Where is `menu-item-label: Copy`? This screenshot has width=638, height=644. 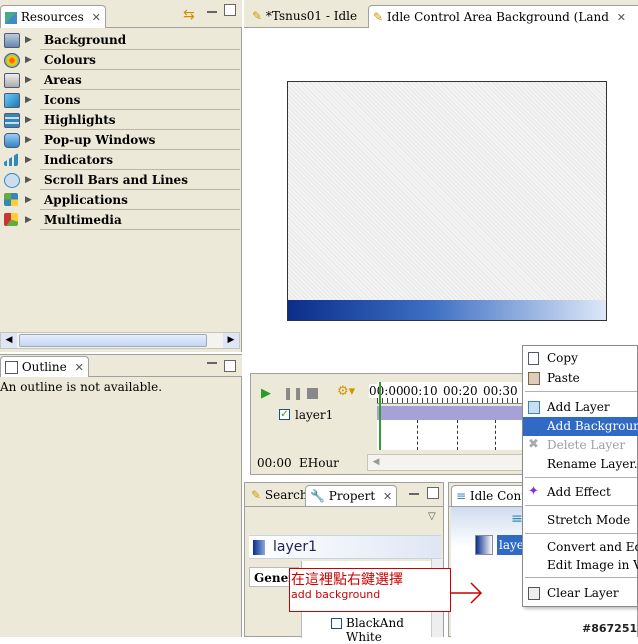
menu-item-label: Copy is located at coordinates (562, 358).